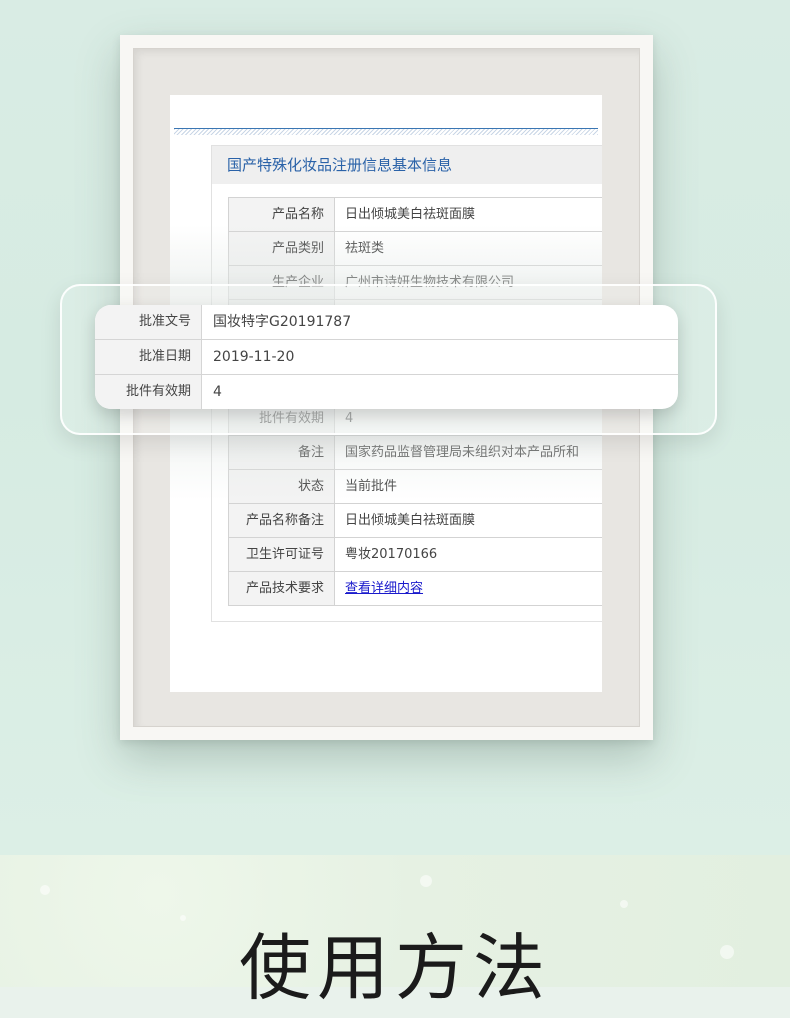 The height and width of the screenshot is (1018, 790). Describe the element at coordinates (468, 588) in the screenshot. I see `row-value: 查看详细内容` at that location.